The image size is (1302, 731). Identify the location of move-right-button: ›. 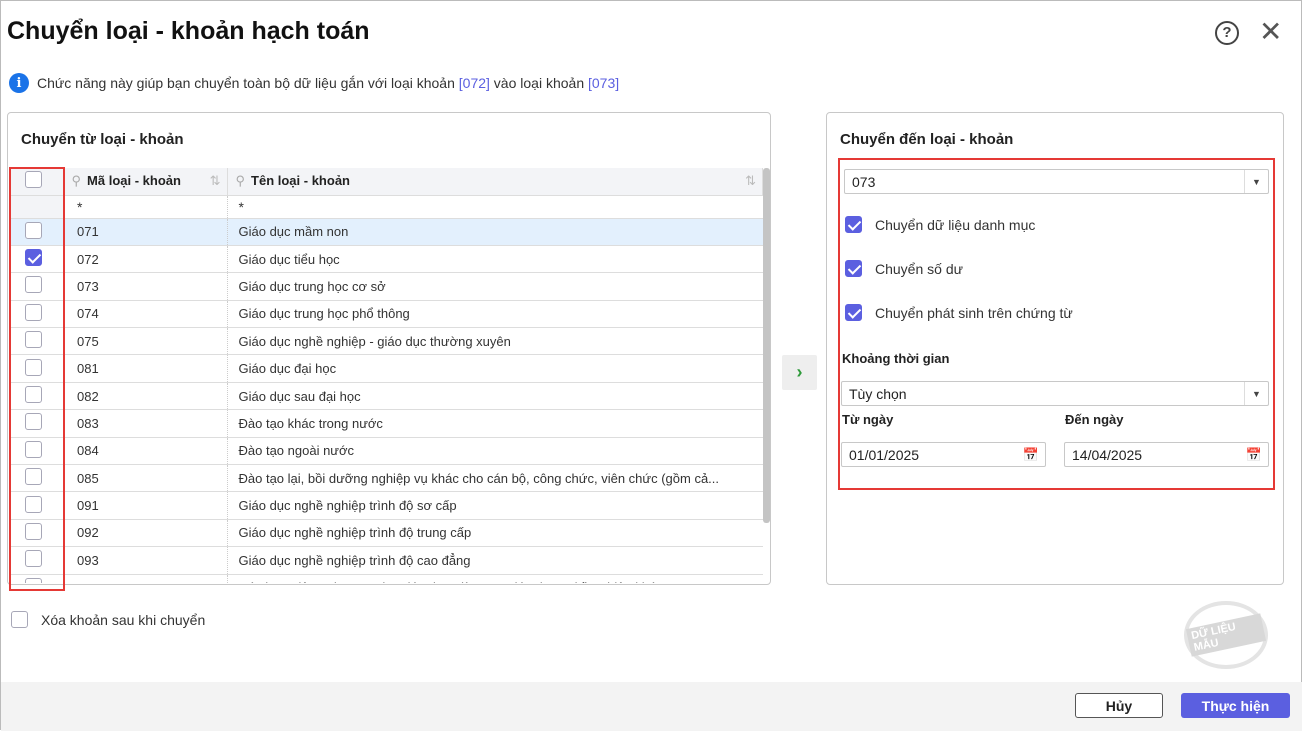
(799, 372).